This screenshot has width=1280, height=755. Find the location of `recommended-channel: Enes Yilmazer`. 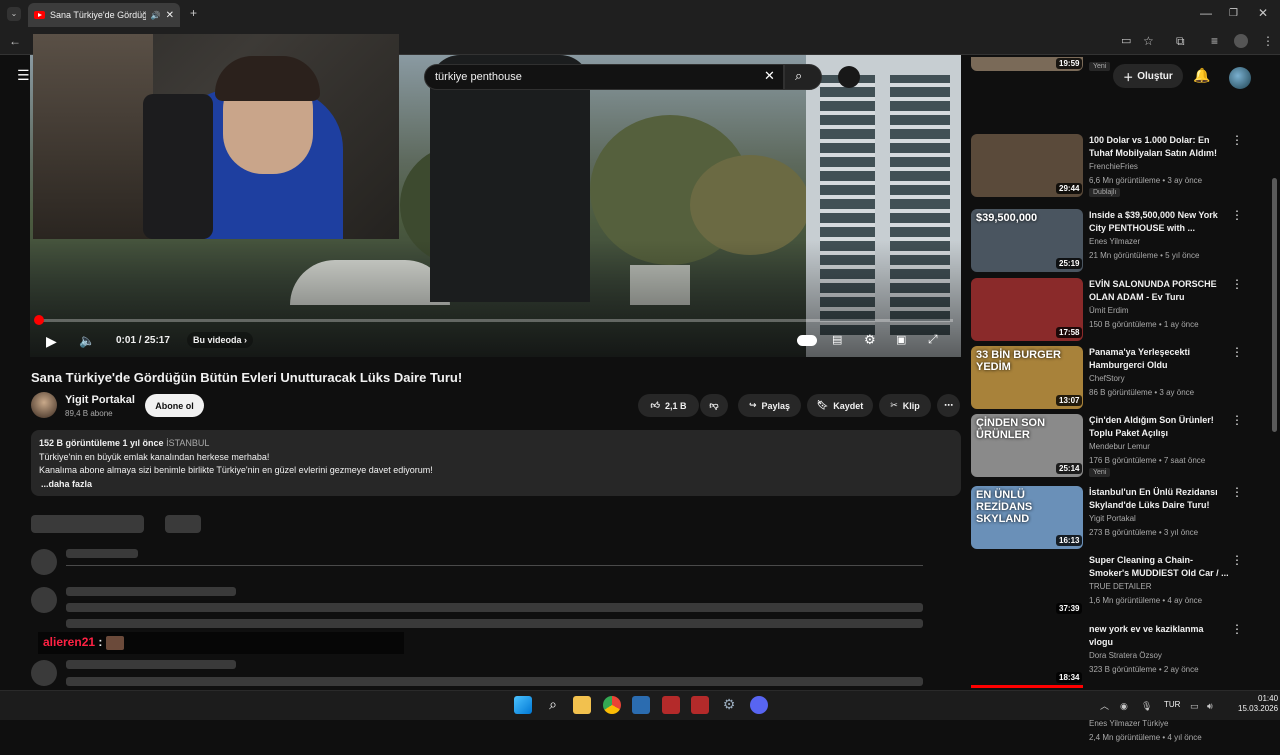

recommended-channel: Enes Yilmazer is located at coordinates (1114, 241).